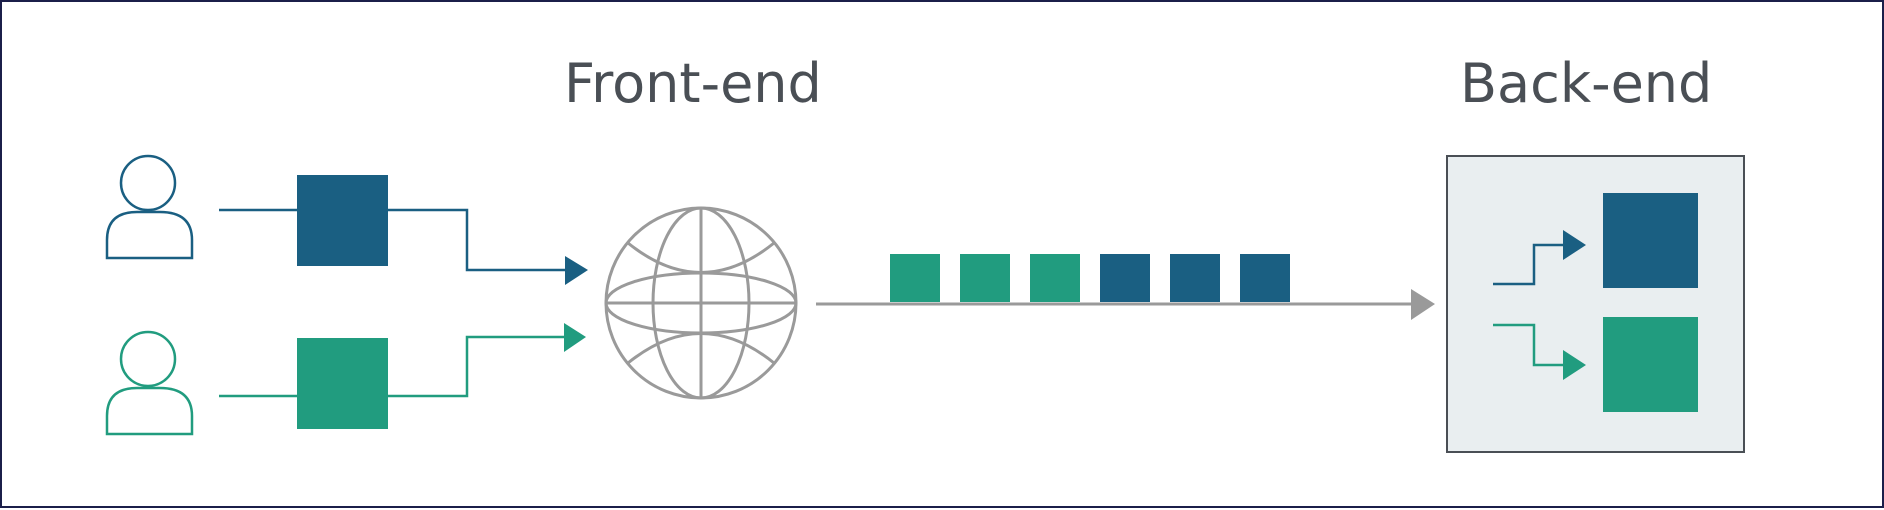 Image resolution: width=1884 pixels, height=510 pixels. I want to click on pipeline-arrowhead, so click(1423, 304).